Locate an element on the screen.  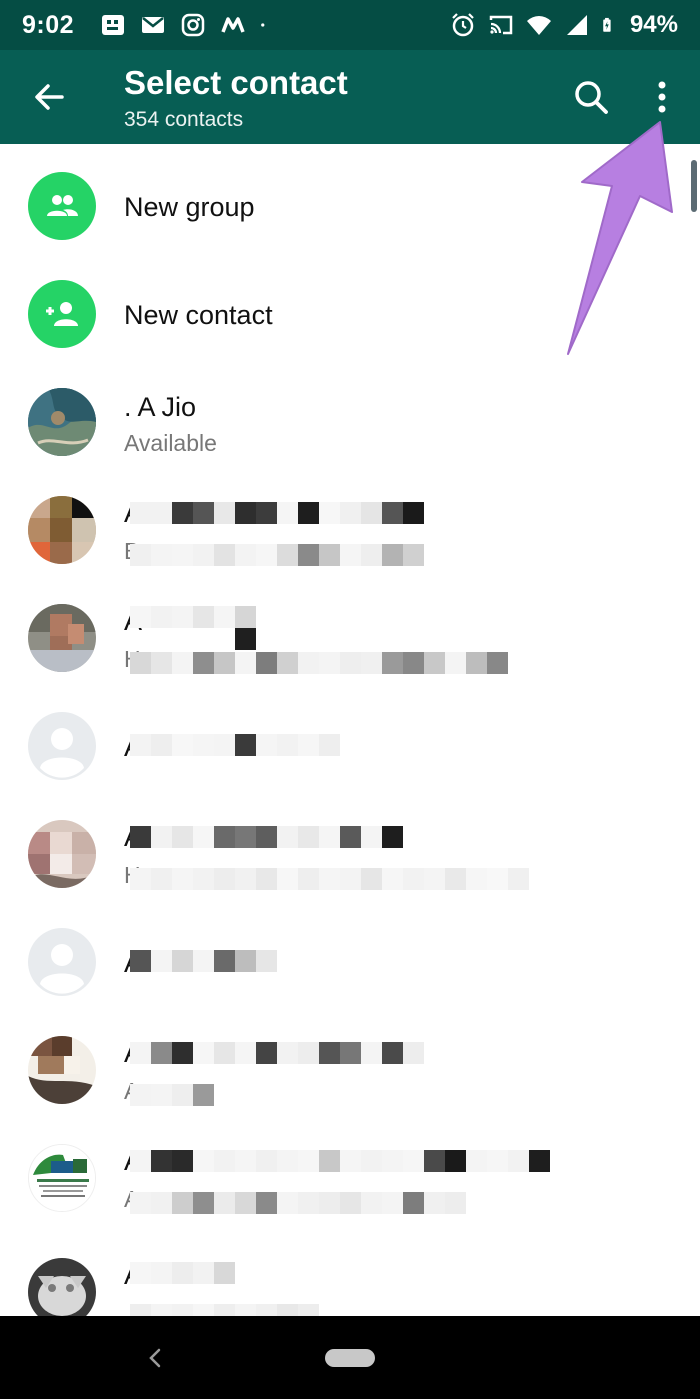
contact-item: A B is located at coordinates (350, 530).